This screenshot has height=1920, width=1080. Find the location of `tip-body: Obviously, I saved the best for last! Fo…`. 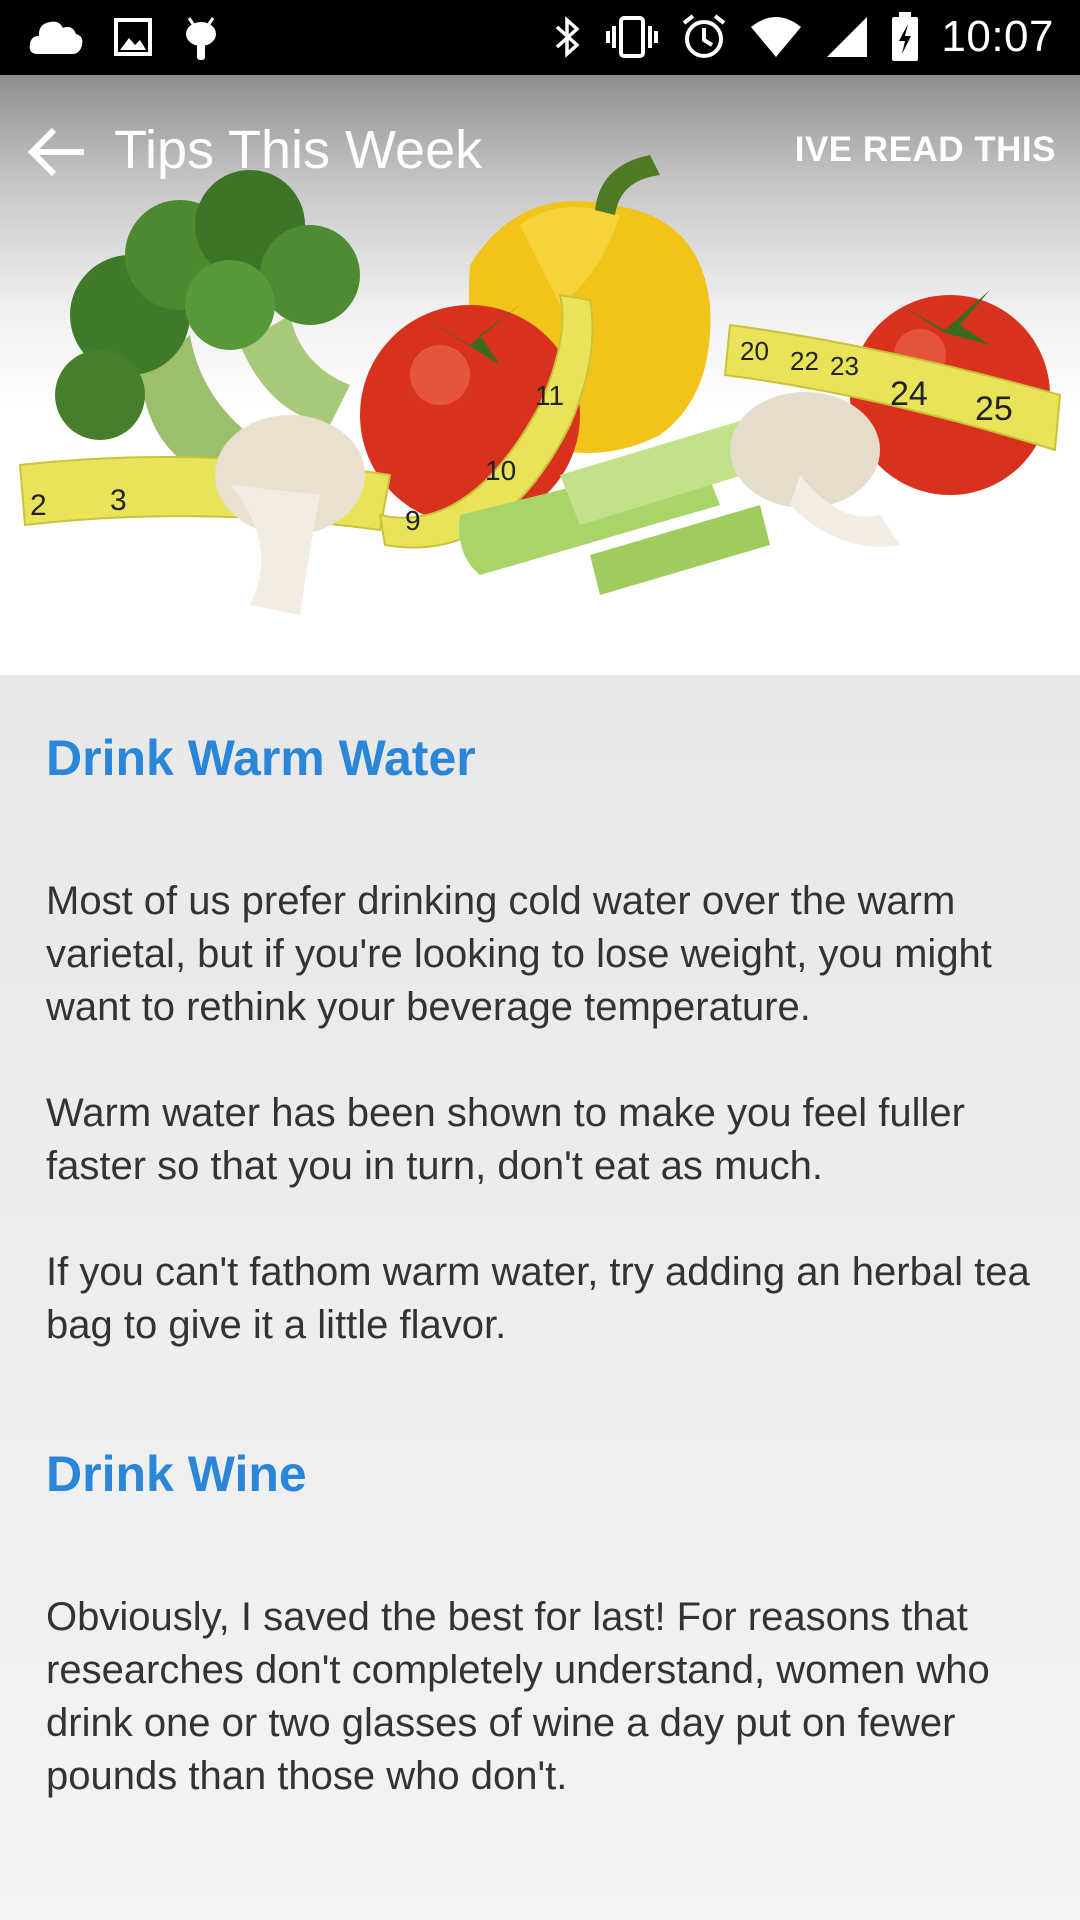

tip-body: Obviously, I saved the best for last! Fo… is located at coordinates (540, 1697).